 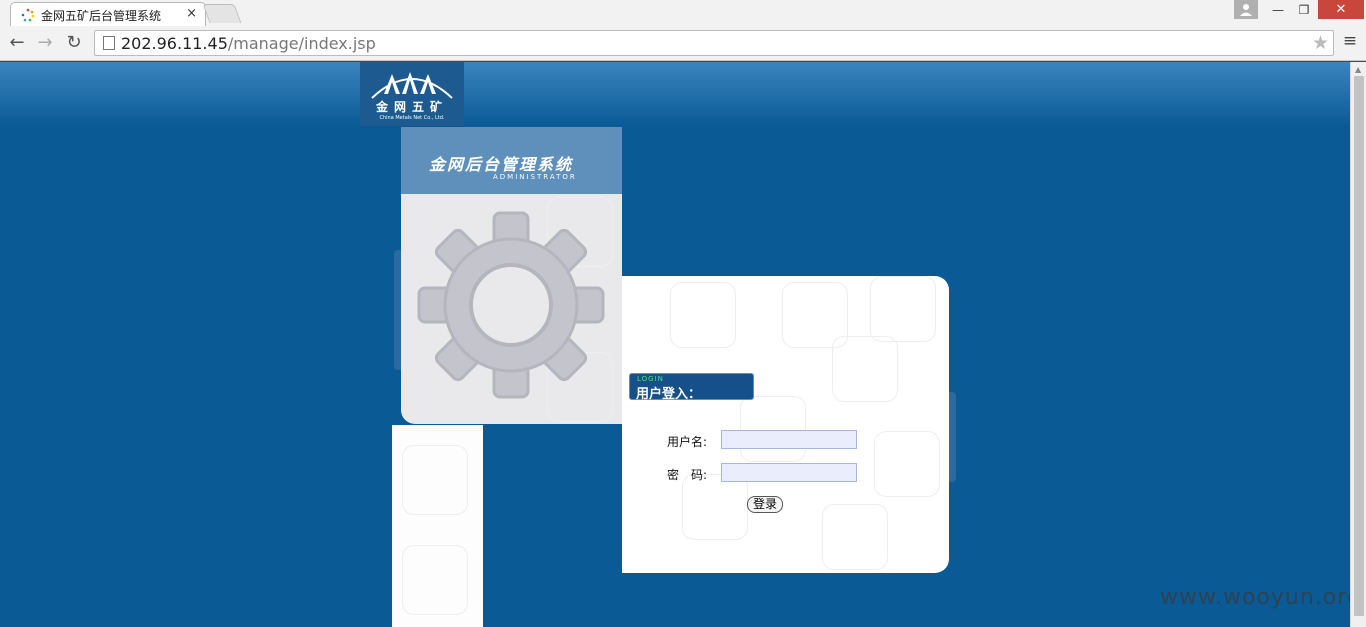 I want to click on login-heading: LOGIN 用户登入：, so click(x=691, y=387).